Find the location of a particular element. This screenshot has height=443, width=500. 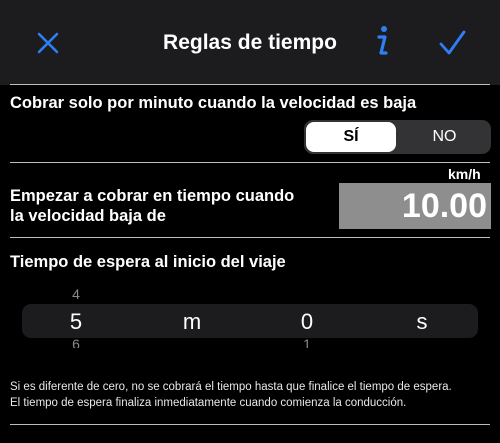

minutes-selected-value: 5 is located at coordinates (76, 322).